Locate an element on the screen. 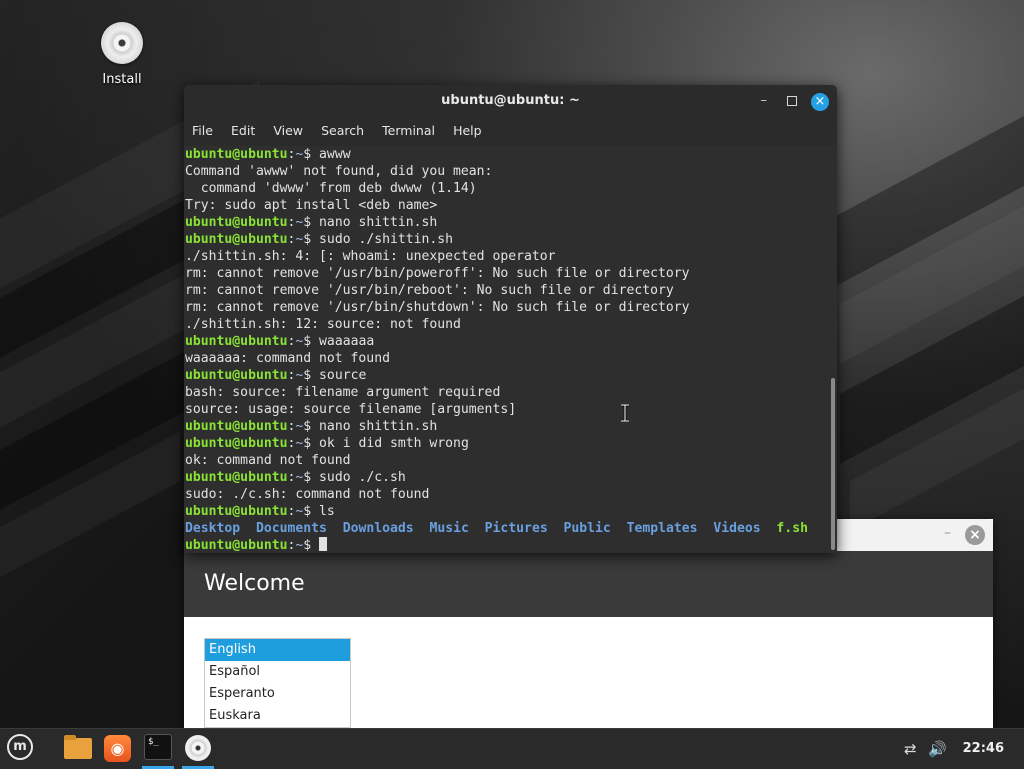 This screenshot has width=1024, height=769. terminal-prompt-line: ubuntu@ubuntu:~$ sudo ./shittin.sh is located at coordinates (506, 239).